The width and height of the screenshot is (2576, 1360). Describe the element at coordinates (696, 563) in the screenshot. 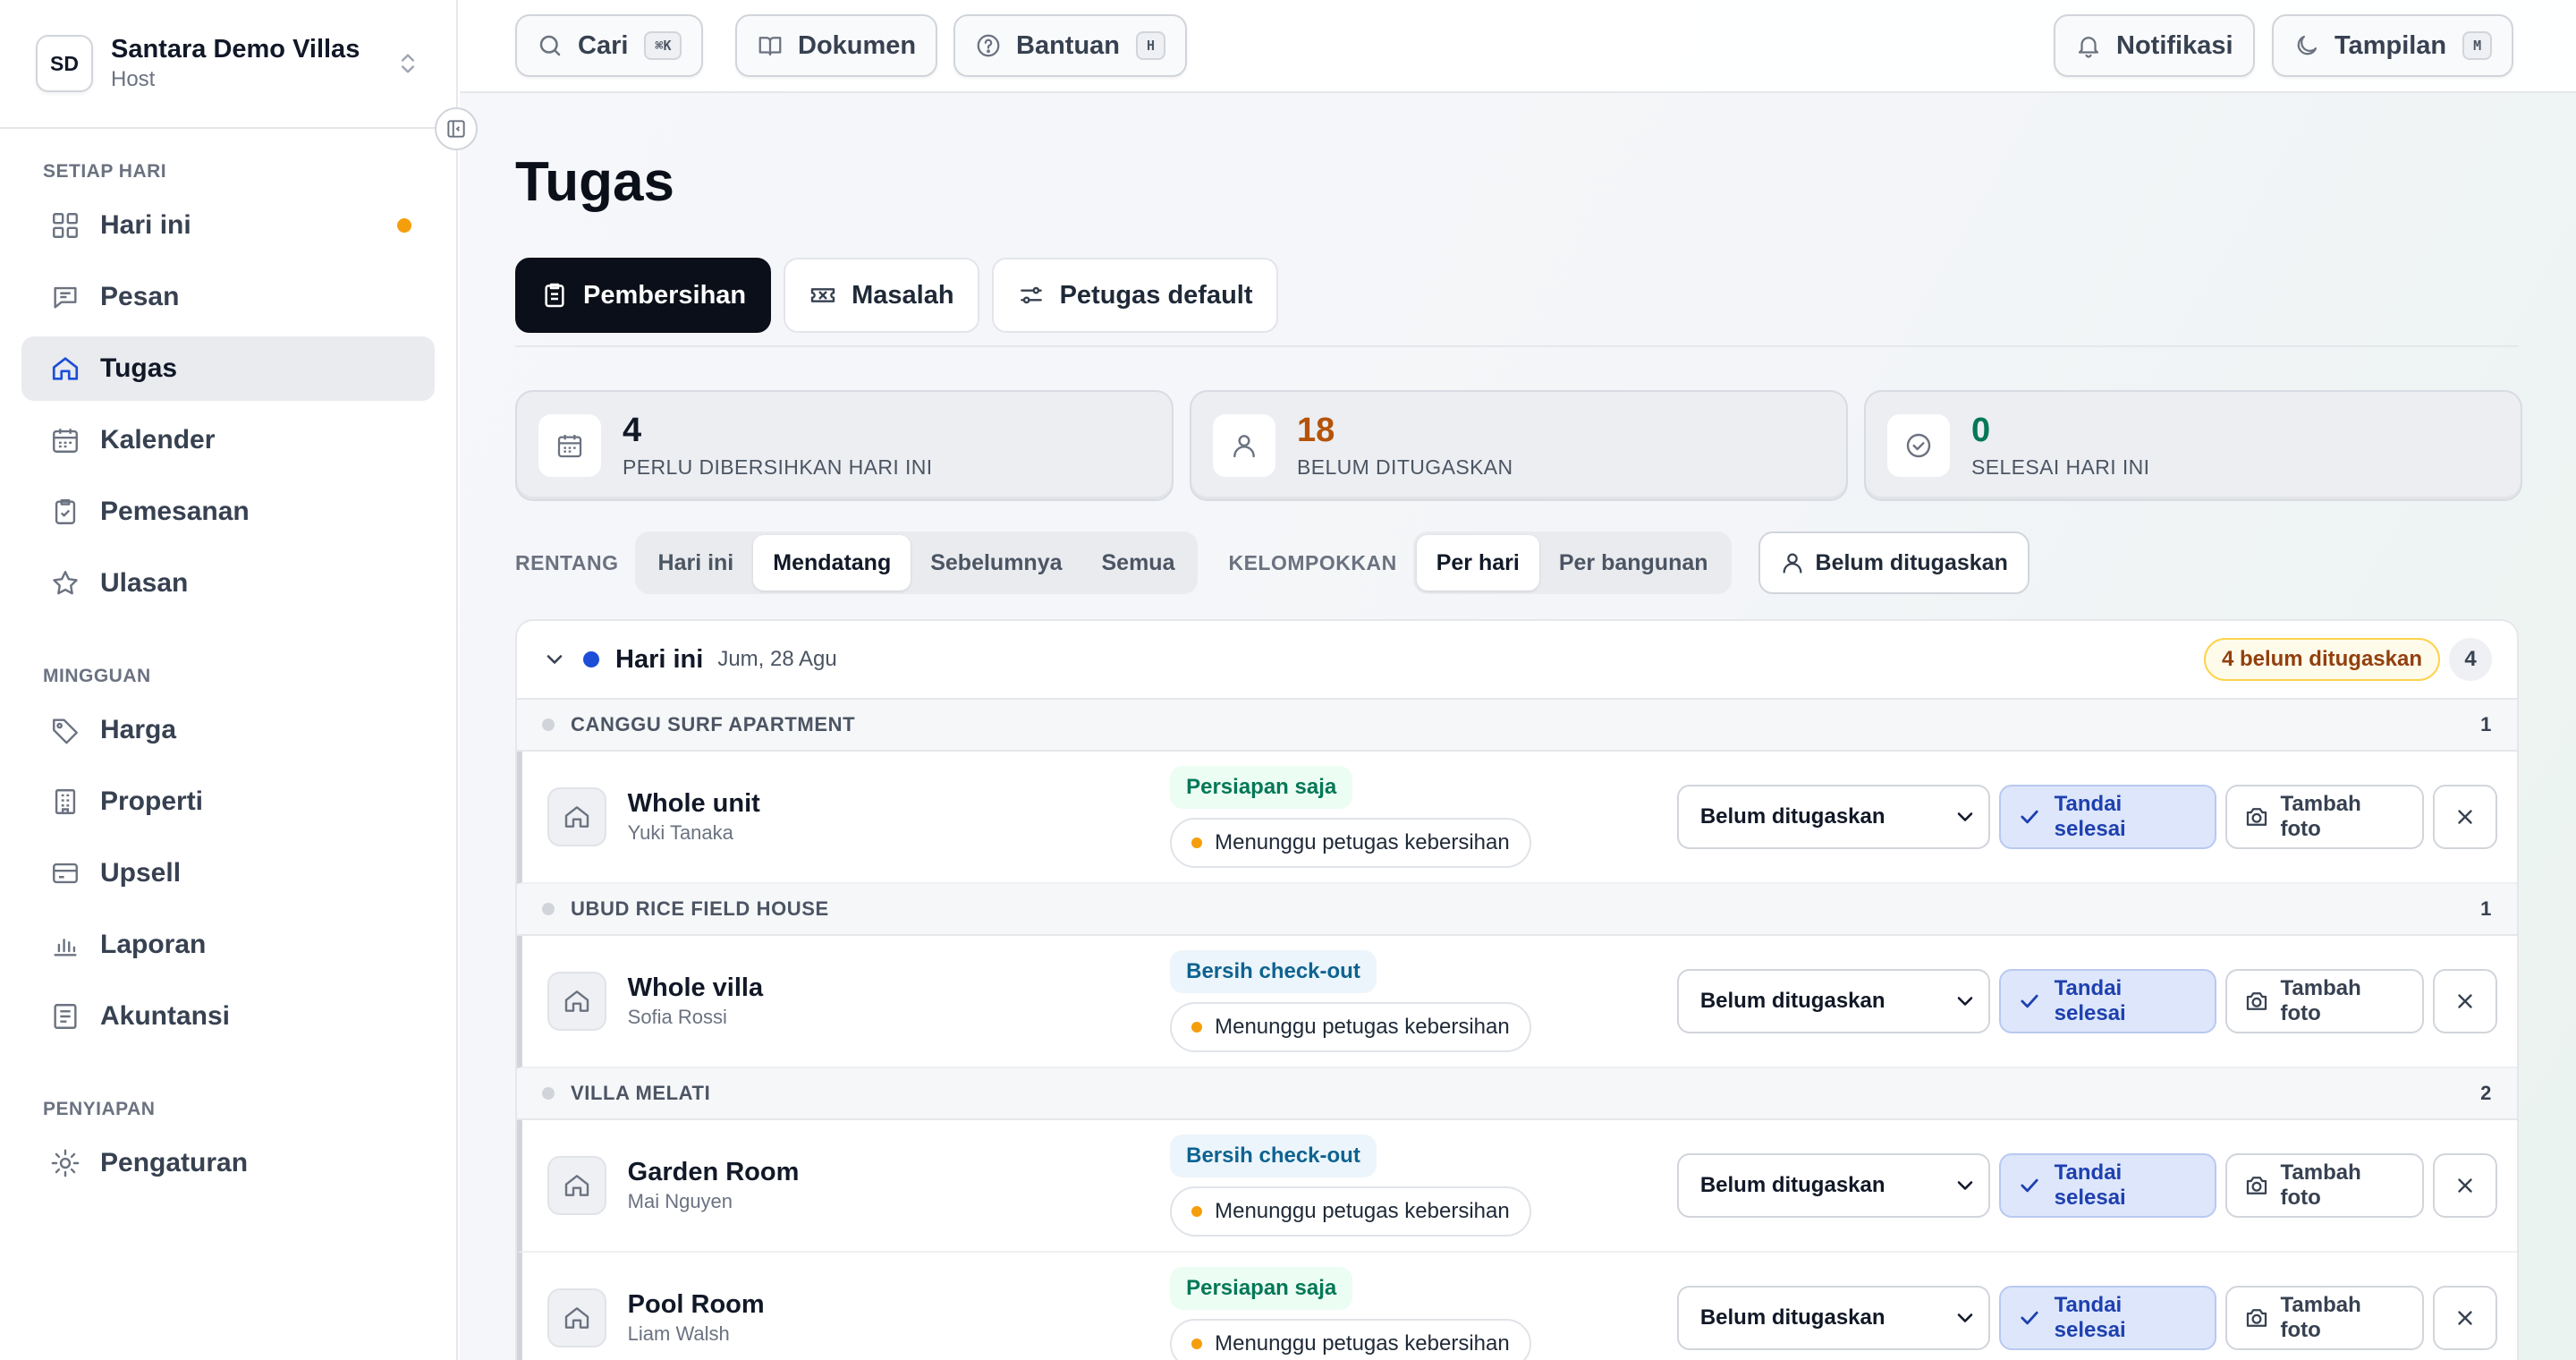

I see `range-option-today: Hari ini` at that location.